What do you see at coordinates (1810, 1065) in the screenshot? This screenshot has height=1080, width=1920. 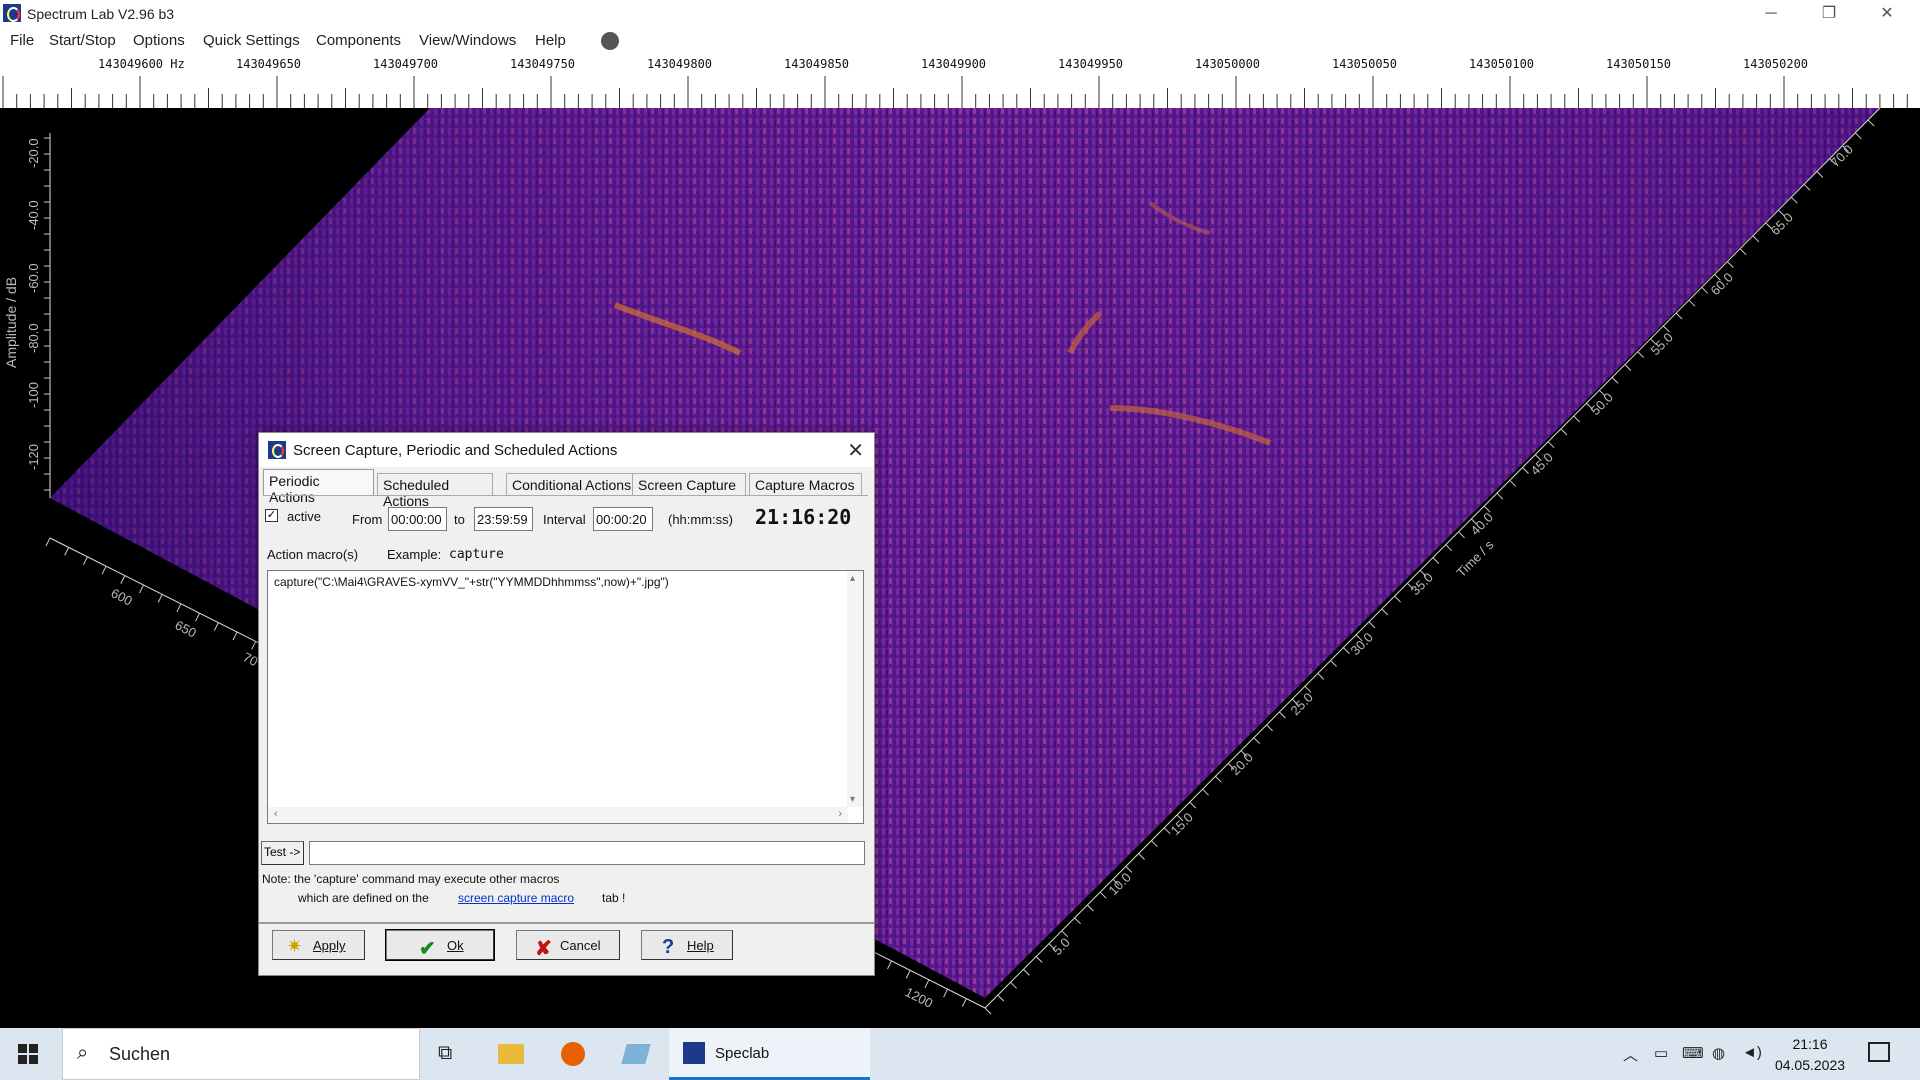 I see `tray-clock-date: 04.05.2023` at bounding box center [1810, 1065].